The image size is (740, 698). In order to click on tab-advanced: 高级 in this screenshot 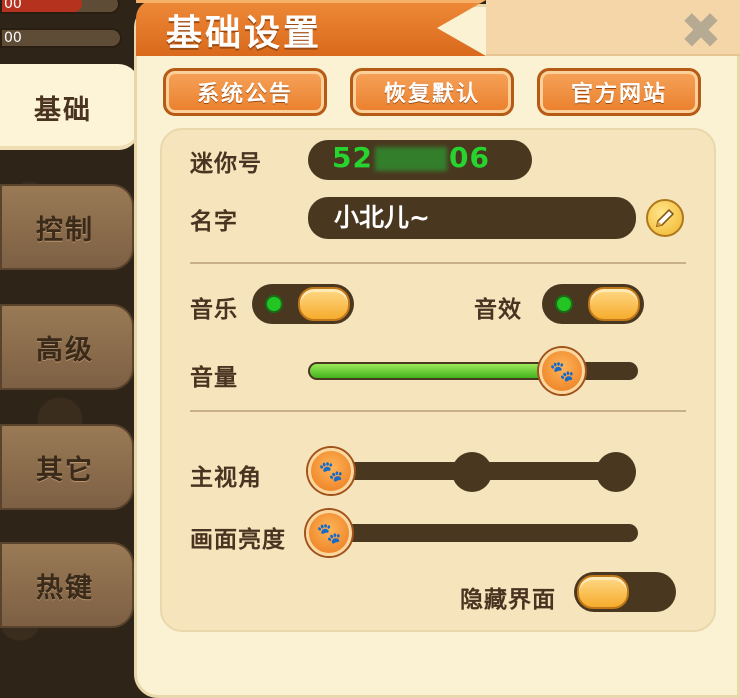, I will do `click(67, 347)`.